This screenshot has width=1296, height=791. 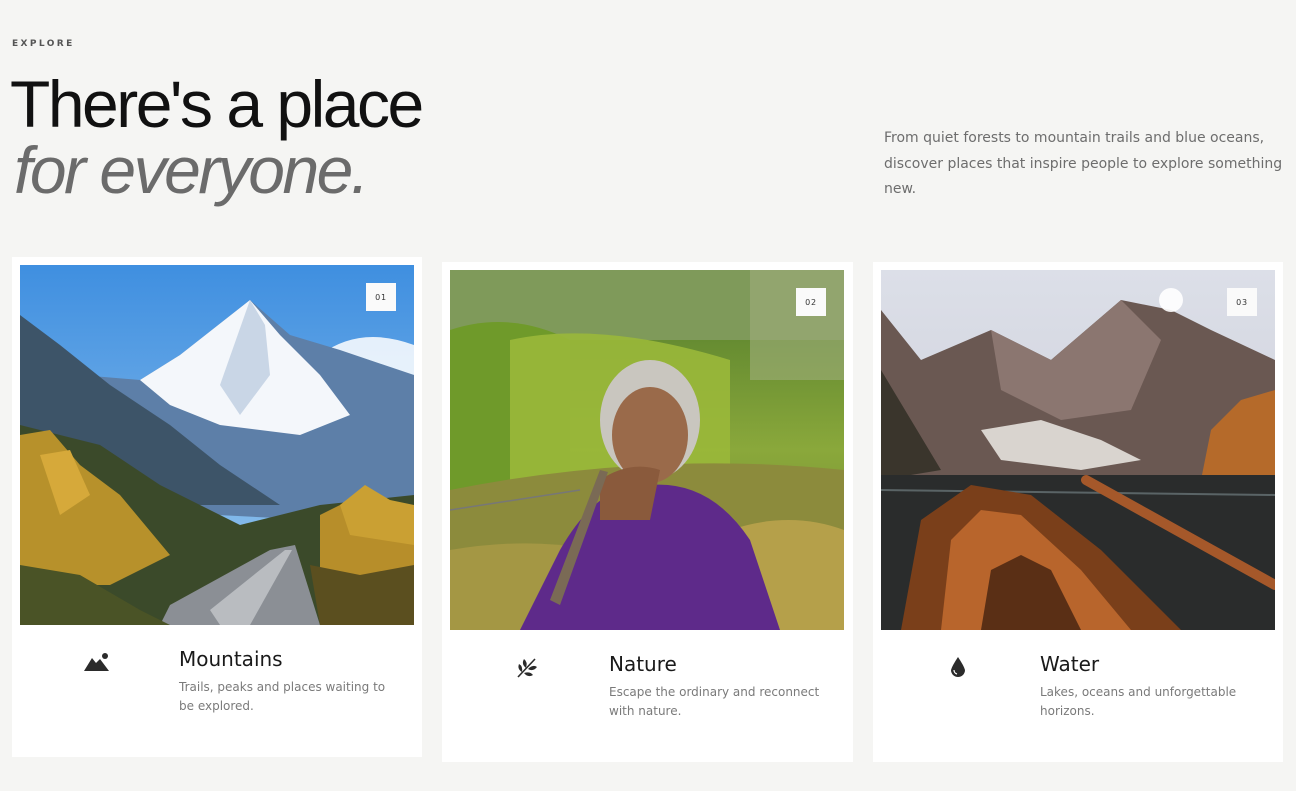 What do you see at coordinates (97, 662) in the screenshot?
I see `mountain-icon` at bounding box center [97, 662].